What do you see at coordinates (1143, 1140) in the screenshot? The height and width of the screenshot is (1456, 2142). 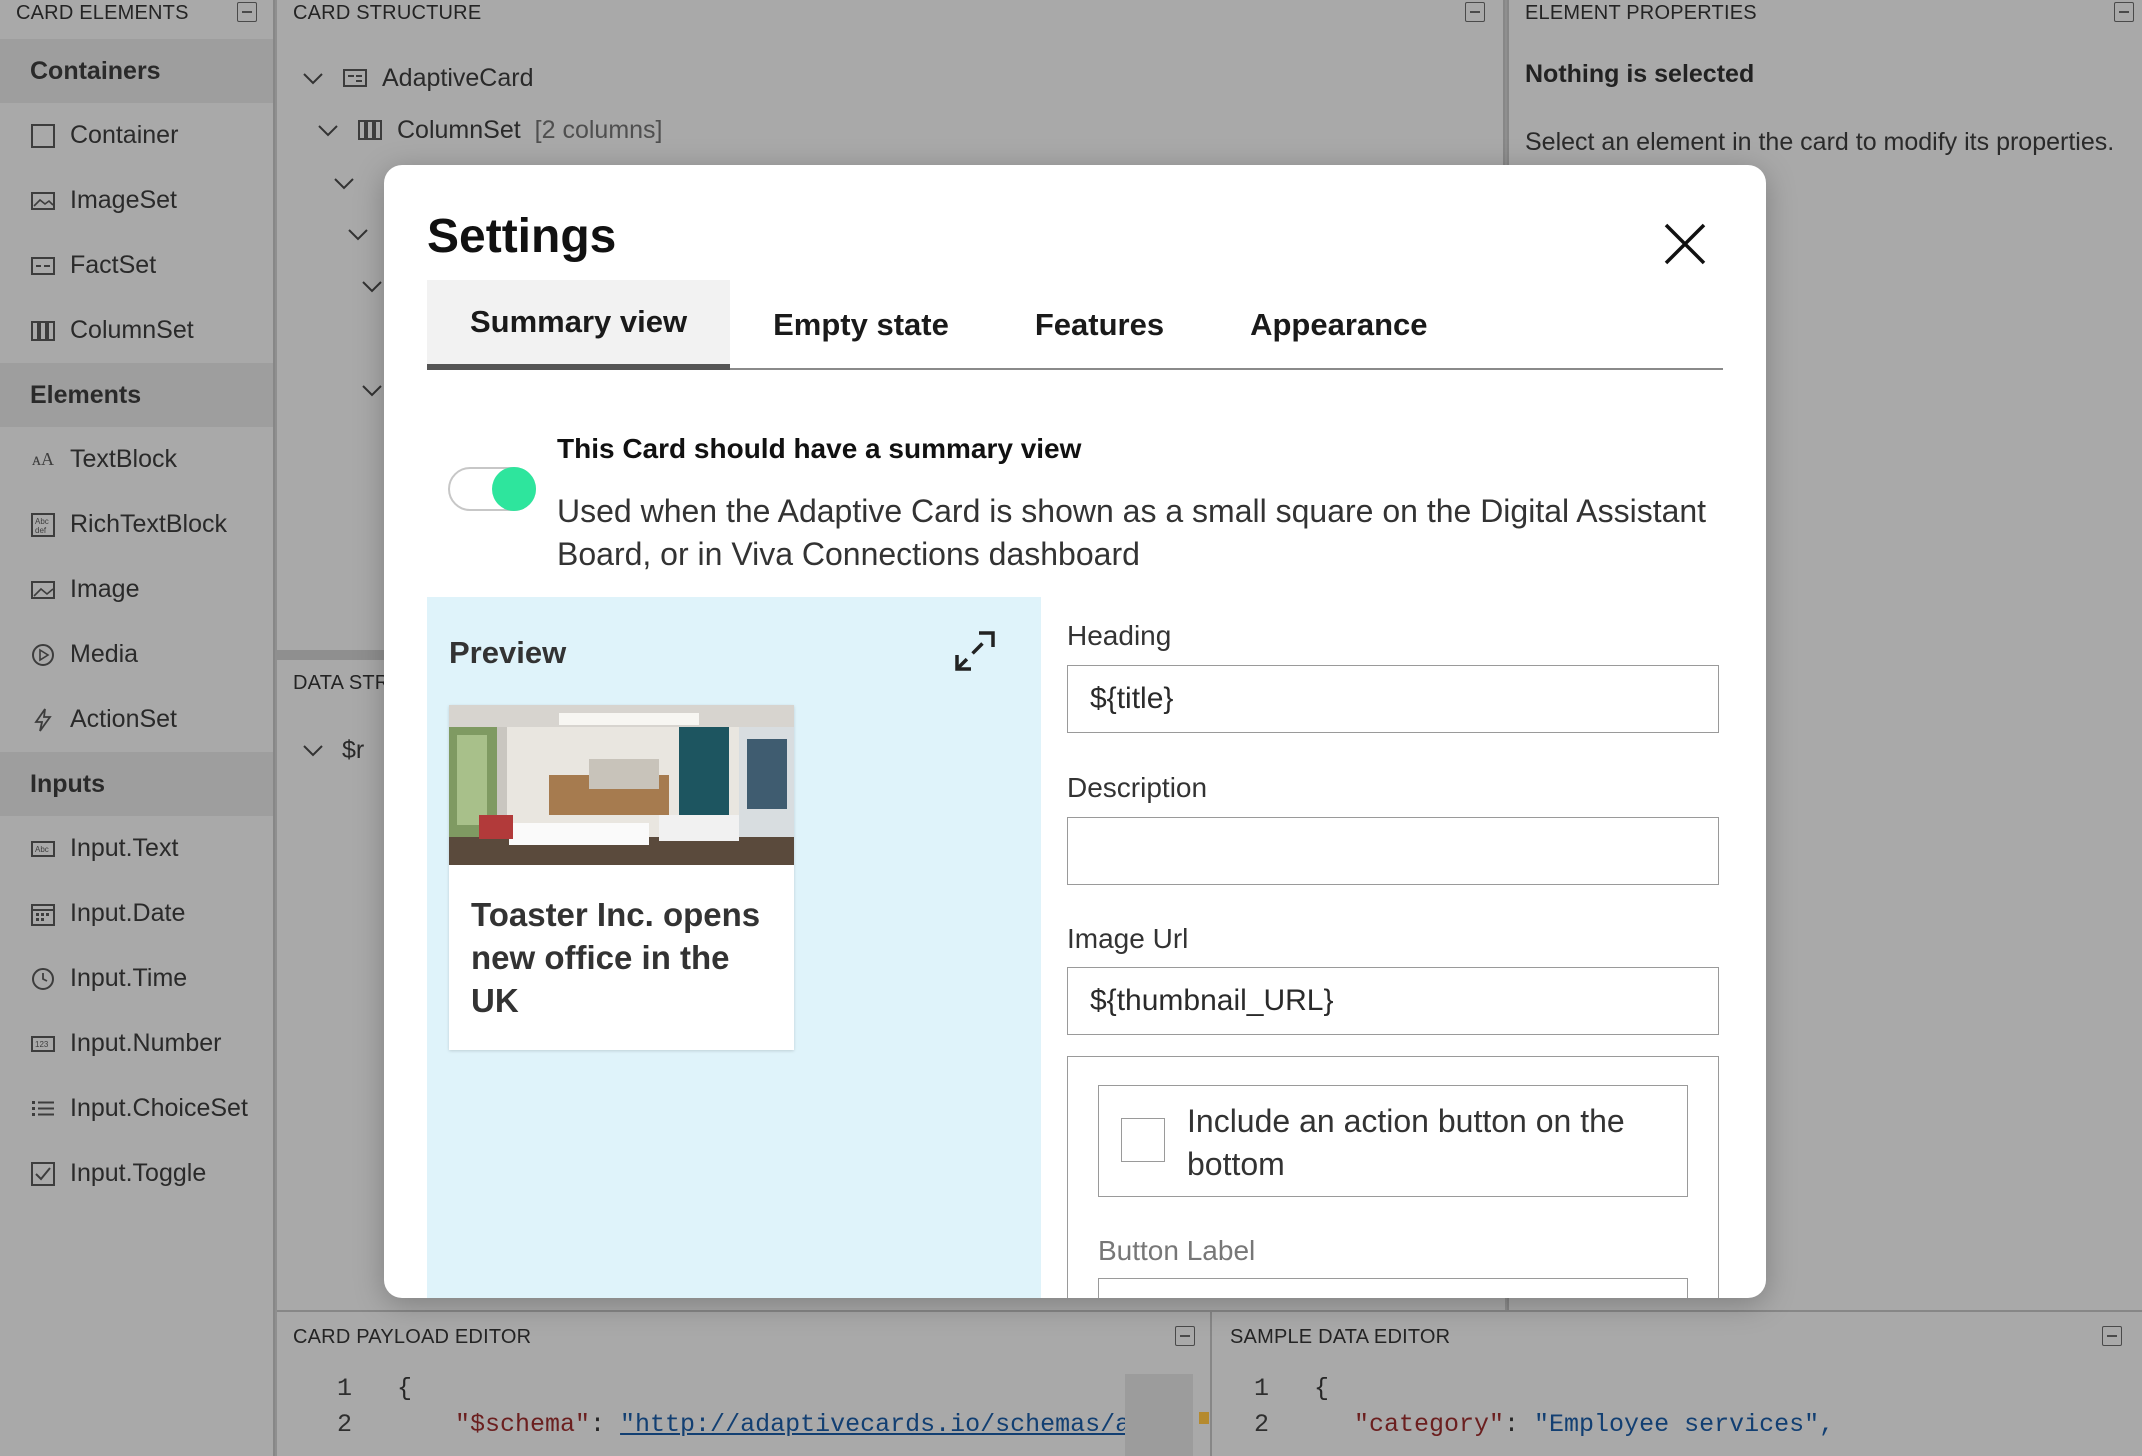 I see `action-button-checkbox` at bounding box center [1143, 1140].